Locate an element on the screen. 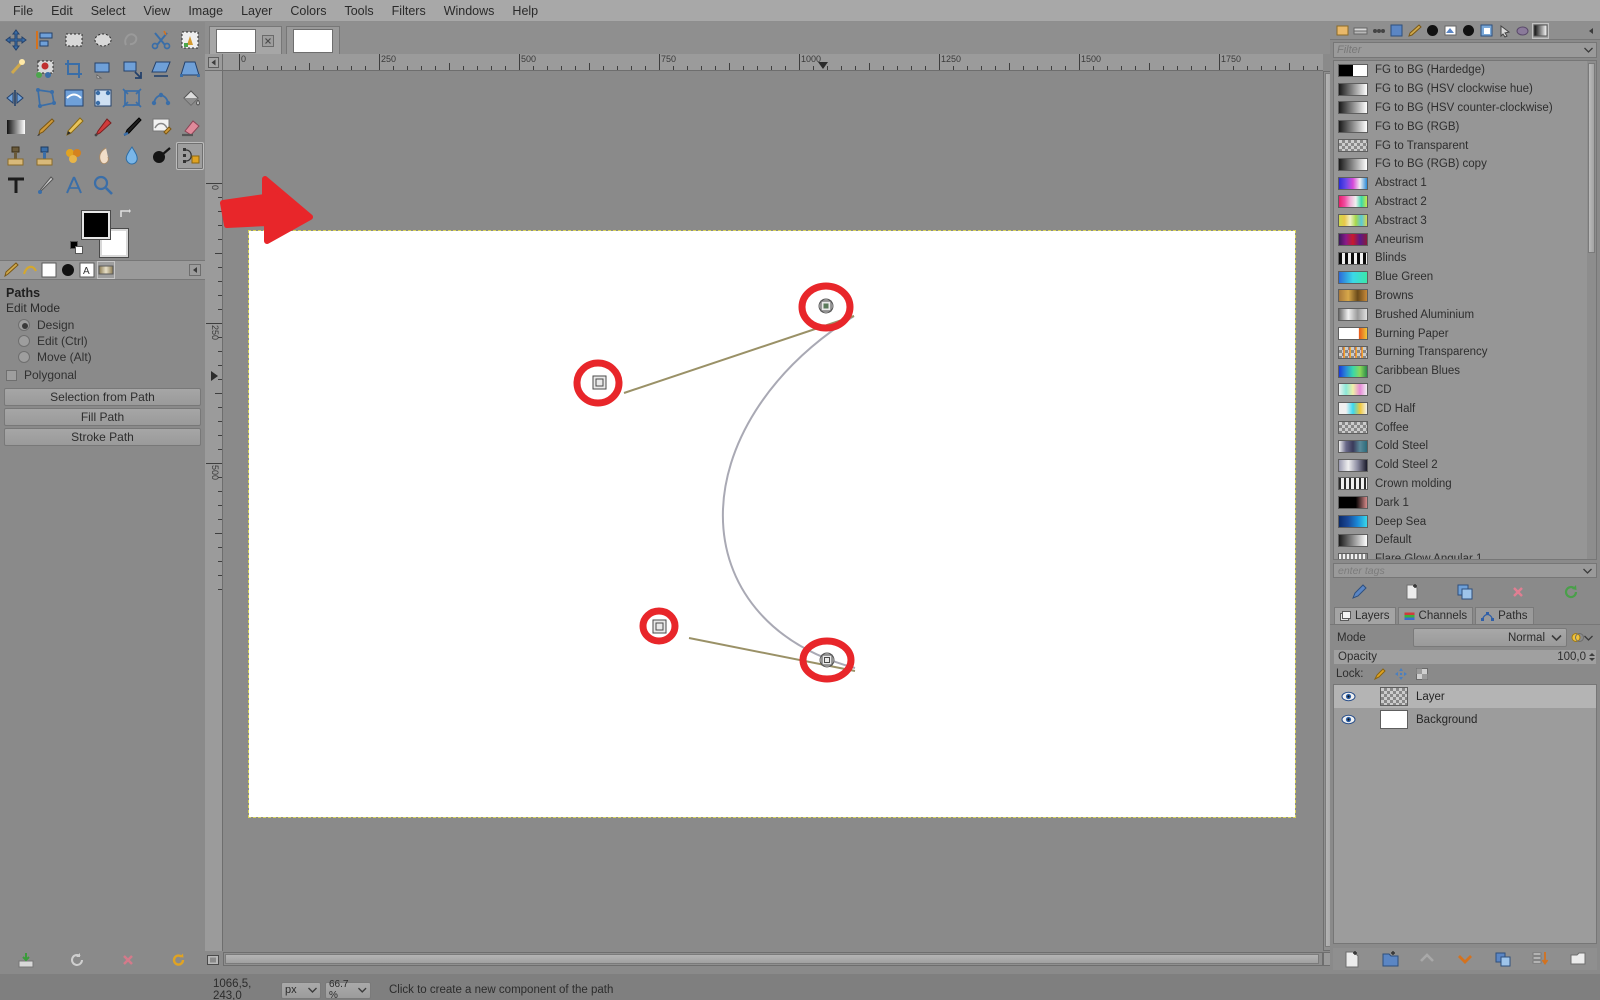 Image resolution: width=1600 pixels, height=1000 pixels. brush-indicator is located at coordinates (11, 270).